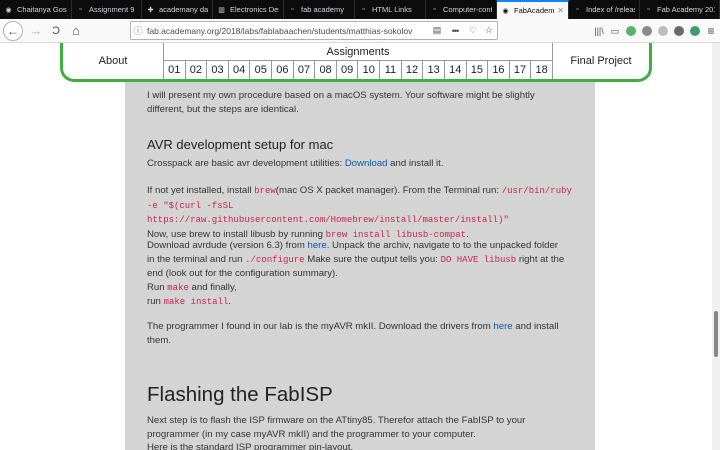  I want to click on programmer-drivers-link: here, so click(502, 326).